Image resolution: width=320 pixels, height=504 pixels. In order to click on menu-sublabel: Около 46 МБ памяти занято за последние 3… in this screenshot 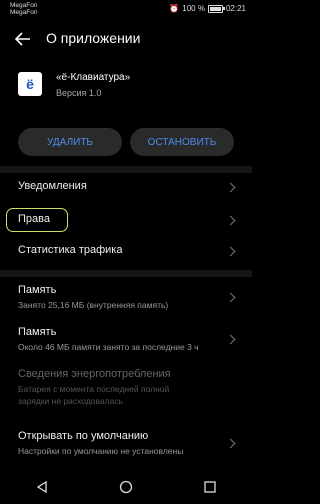, I will do `click(108, 347)`.